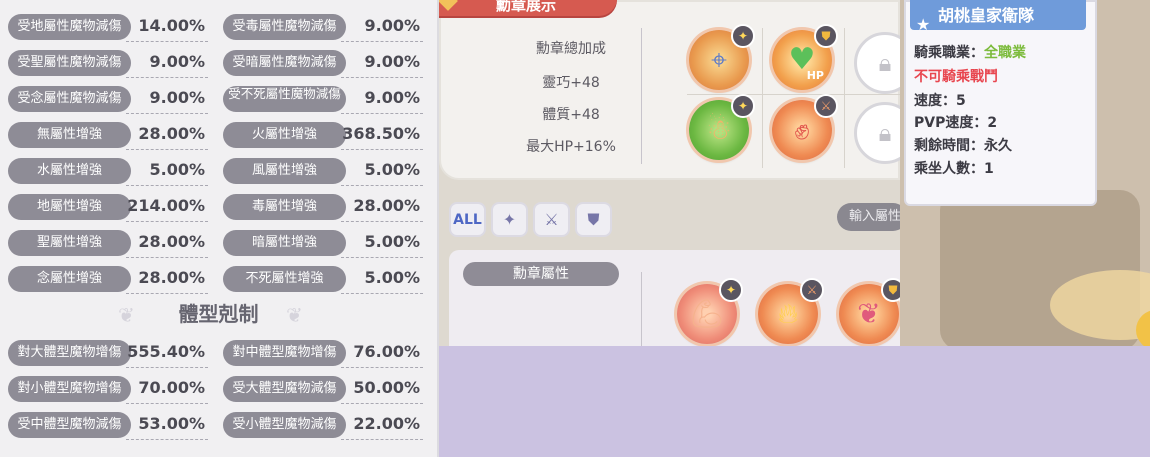  I want to click on medal-hp-heart: ♥ HP ⛊, so click(805, 57).